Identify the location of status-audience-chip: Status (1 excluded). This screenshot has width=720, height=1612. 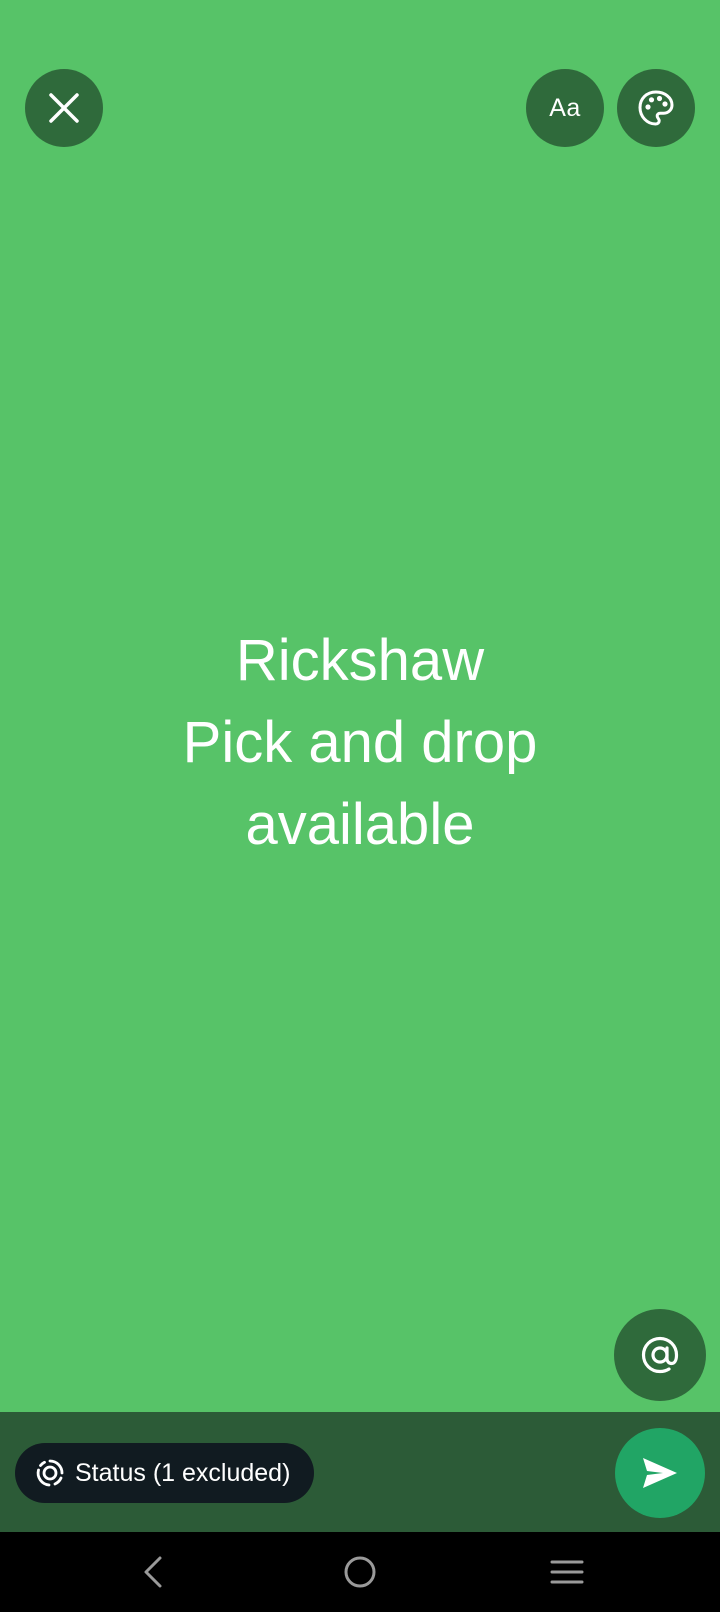
(165, 1473).